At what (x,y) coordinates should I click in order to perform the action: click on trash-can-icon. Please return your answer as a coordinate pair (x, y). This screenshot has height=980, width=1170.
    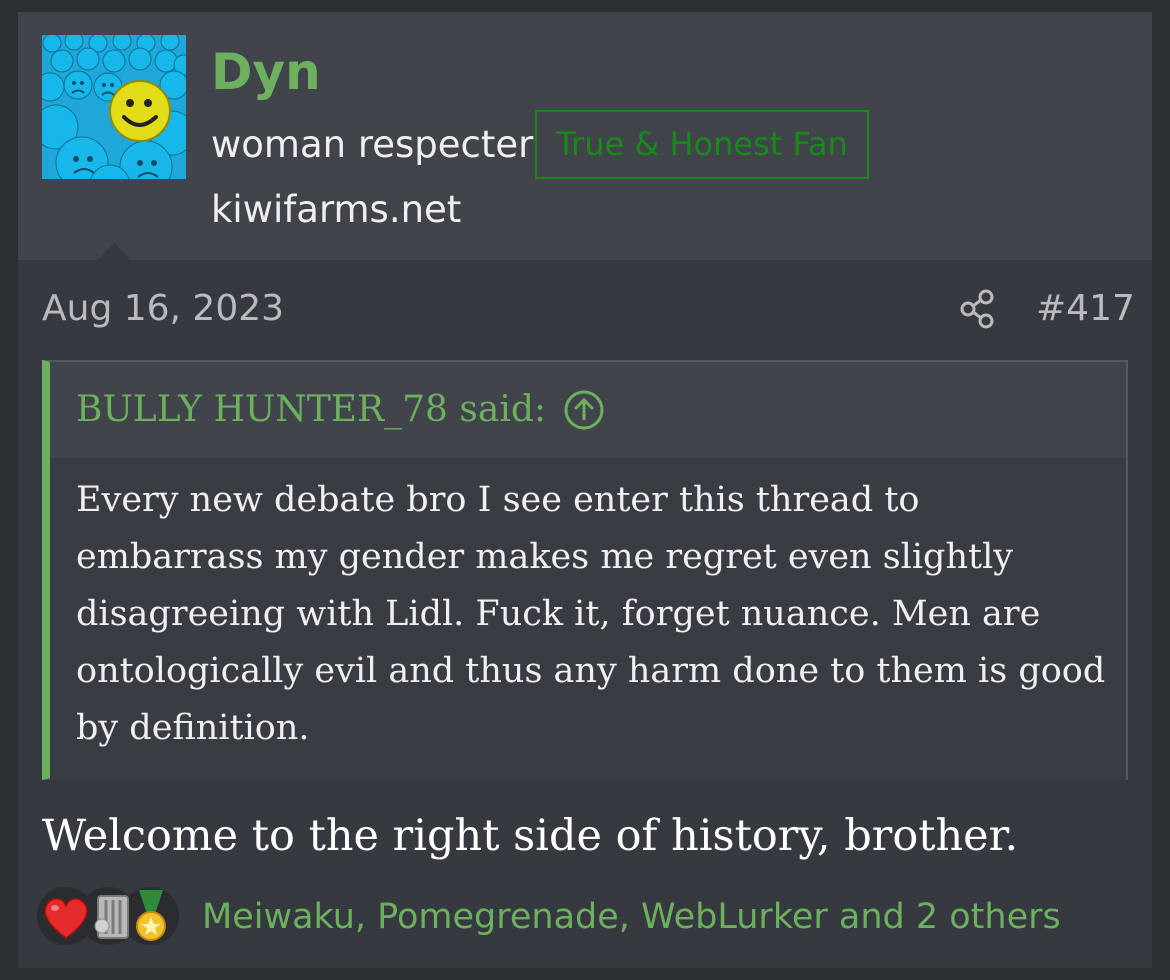
    Looking at the image, I should click on (111, 917).